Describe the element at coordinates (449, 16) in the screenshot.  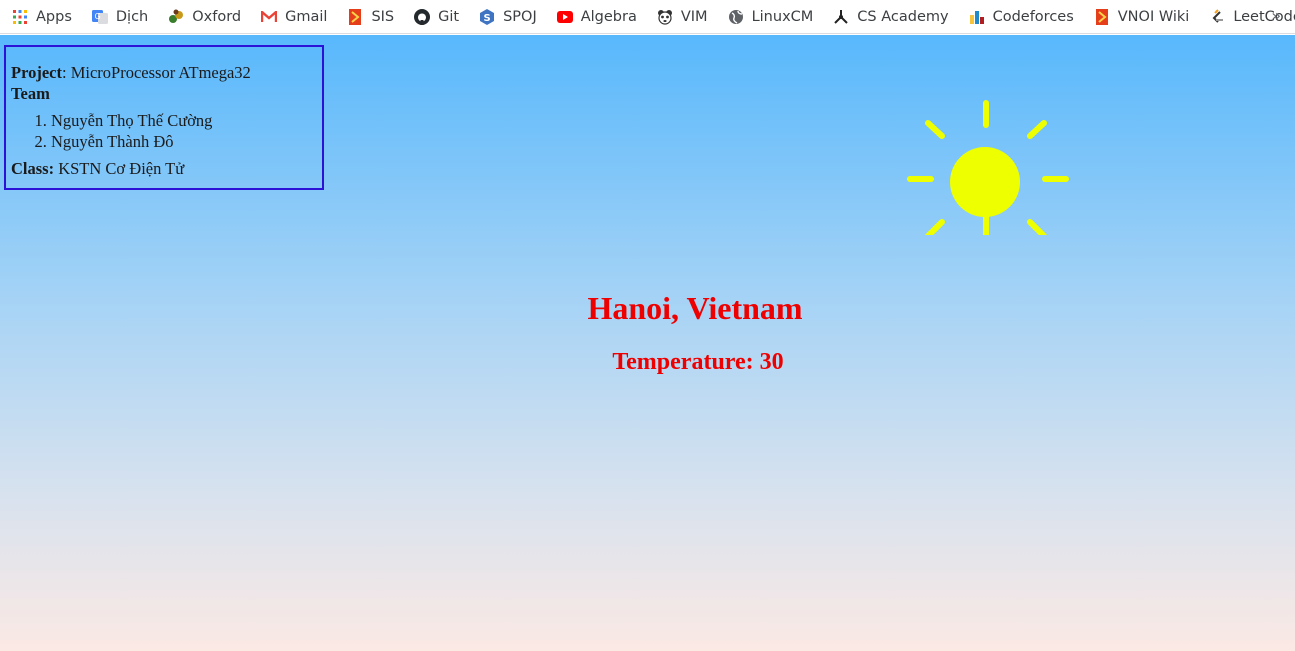
I see `bookmark-label: Git` at that location.